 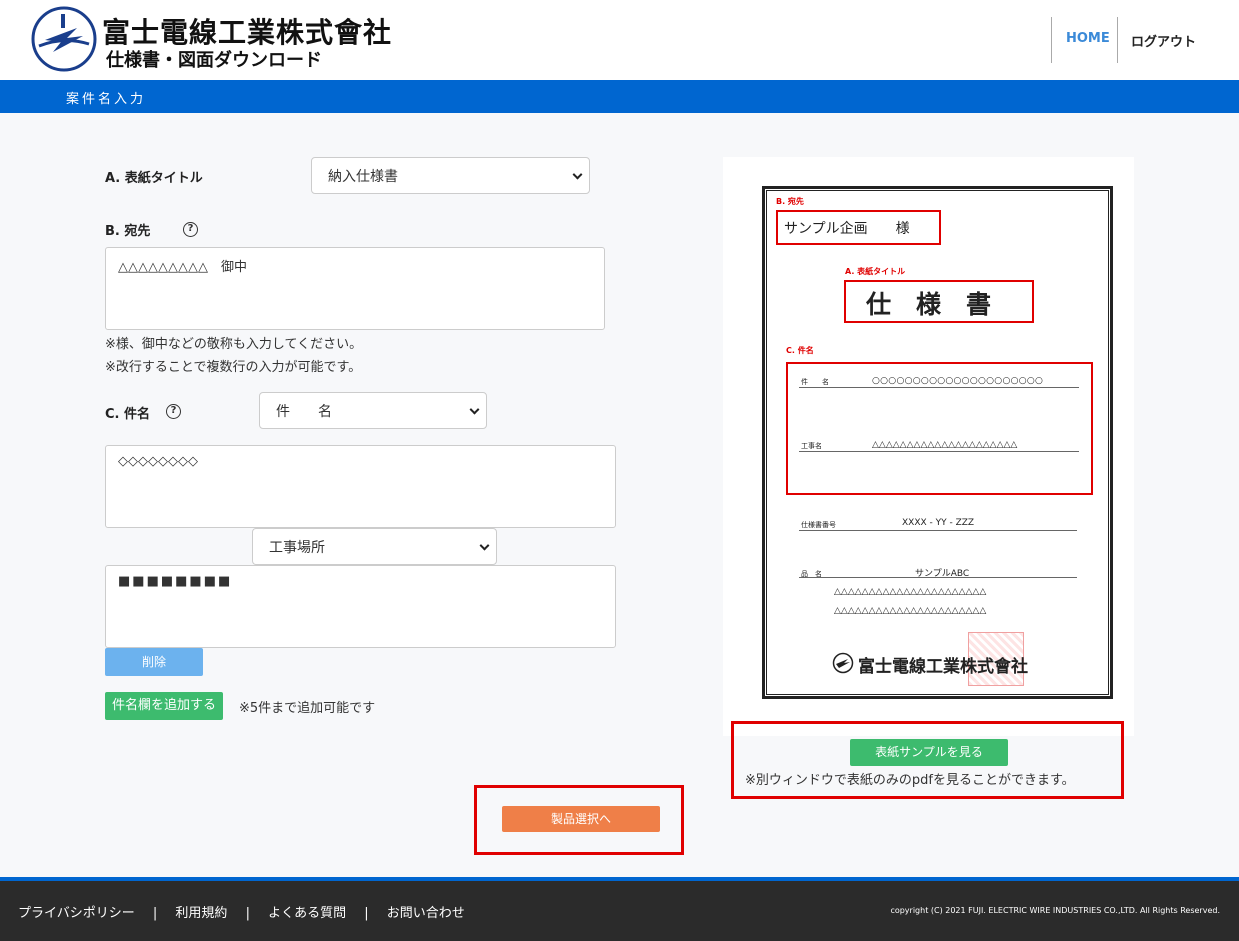 What do you see at coordinates (234, 344) in the screenshot?
I see `recipient-note-1: ※様、御中などの敬称も入力してください。` at bounding box center [234, 344].